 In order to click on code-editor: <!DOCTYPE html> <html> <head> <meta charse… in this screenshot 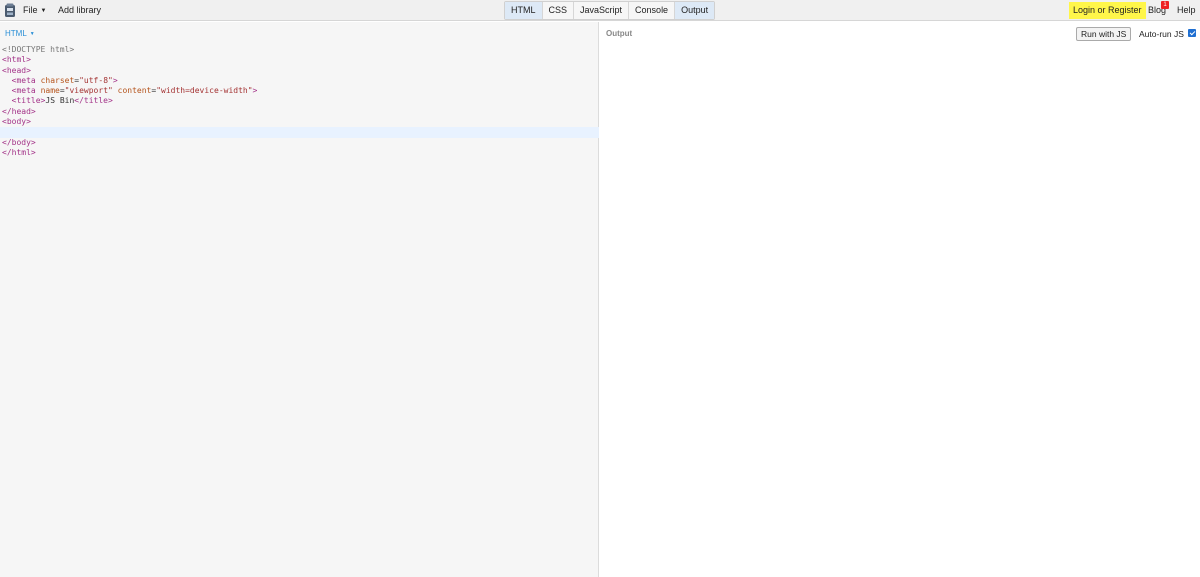, I will do `click(299, 101)`.